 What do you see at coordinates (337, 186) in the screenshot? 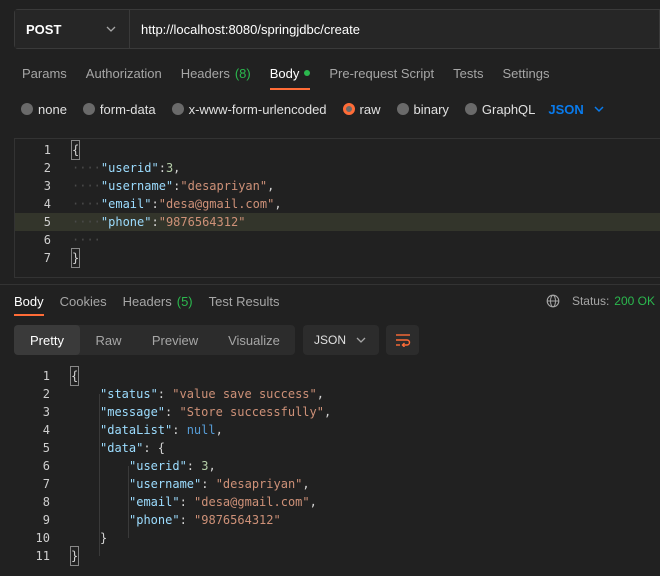
I see `code-line: 3 ····"username":"desapriyan",` at bounding box center [337, 186].